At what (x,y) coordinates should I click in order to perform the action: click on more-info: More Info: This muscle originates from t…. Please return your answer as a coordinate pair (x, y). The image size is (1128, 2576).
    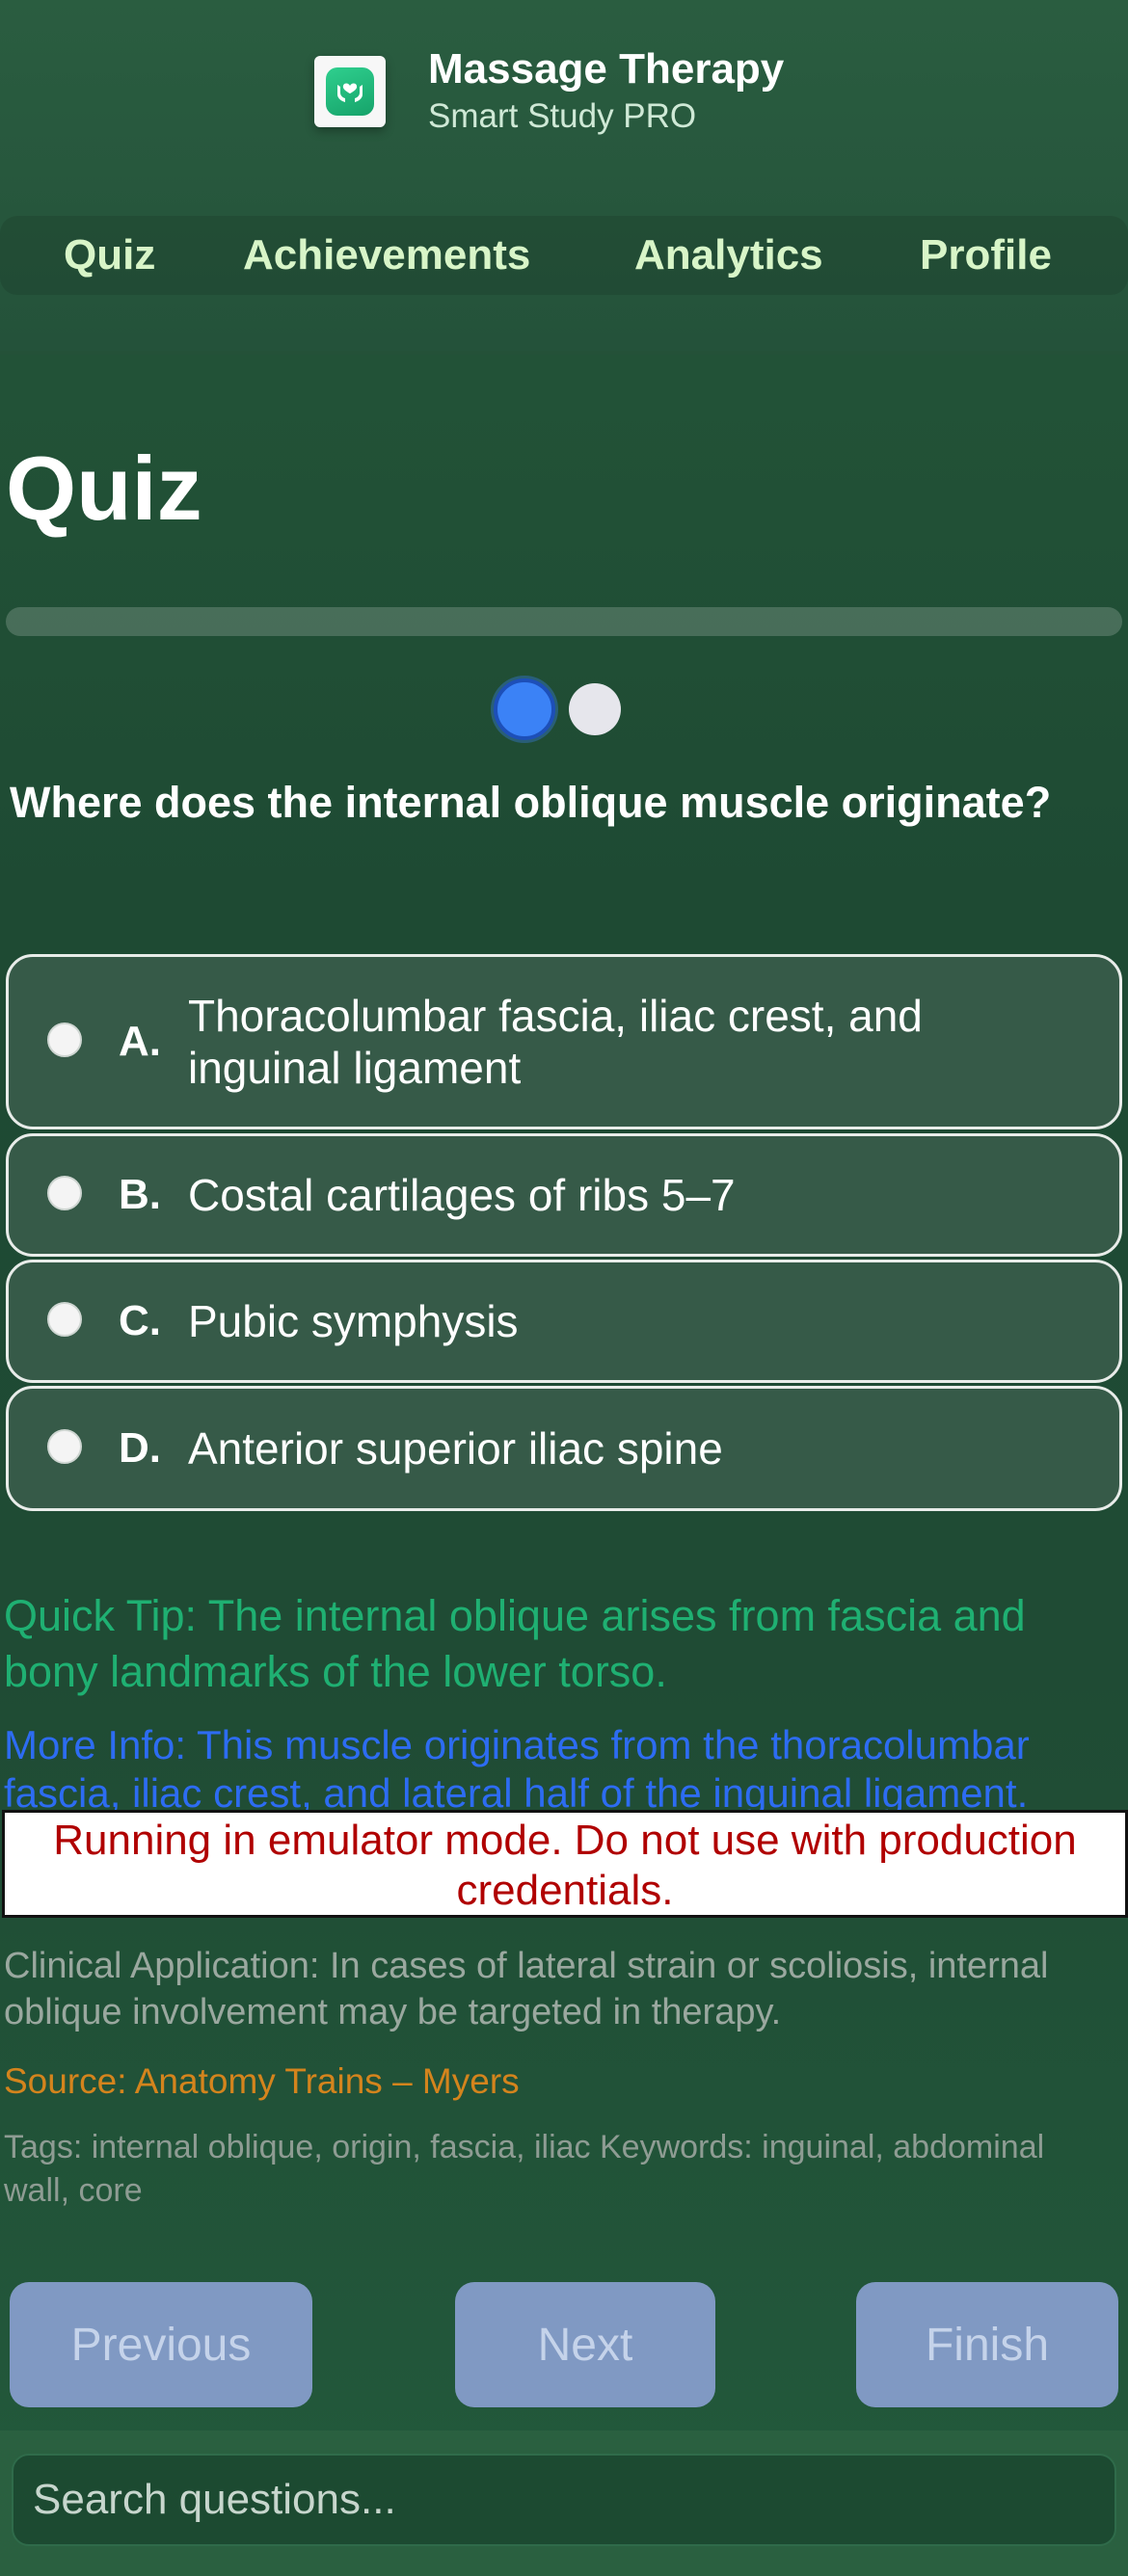
    Looking at the image, I should click on (517, 1769).